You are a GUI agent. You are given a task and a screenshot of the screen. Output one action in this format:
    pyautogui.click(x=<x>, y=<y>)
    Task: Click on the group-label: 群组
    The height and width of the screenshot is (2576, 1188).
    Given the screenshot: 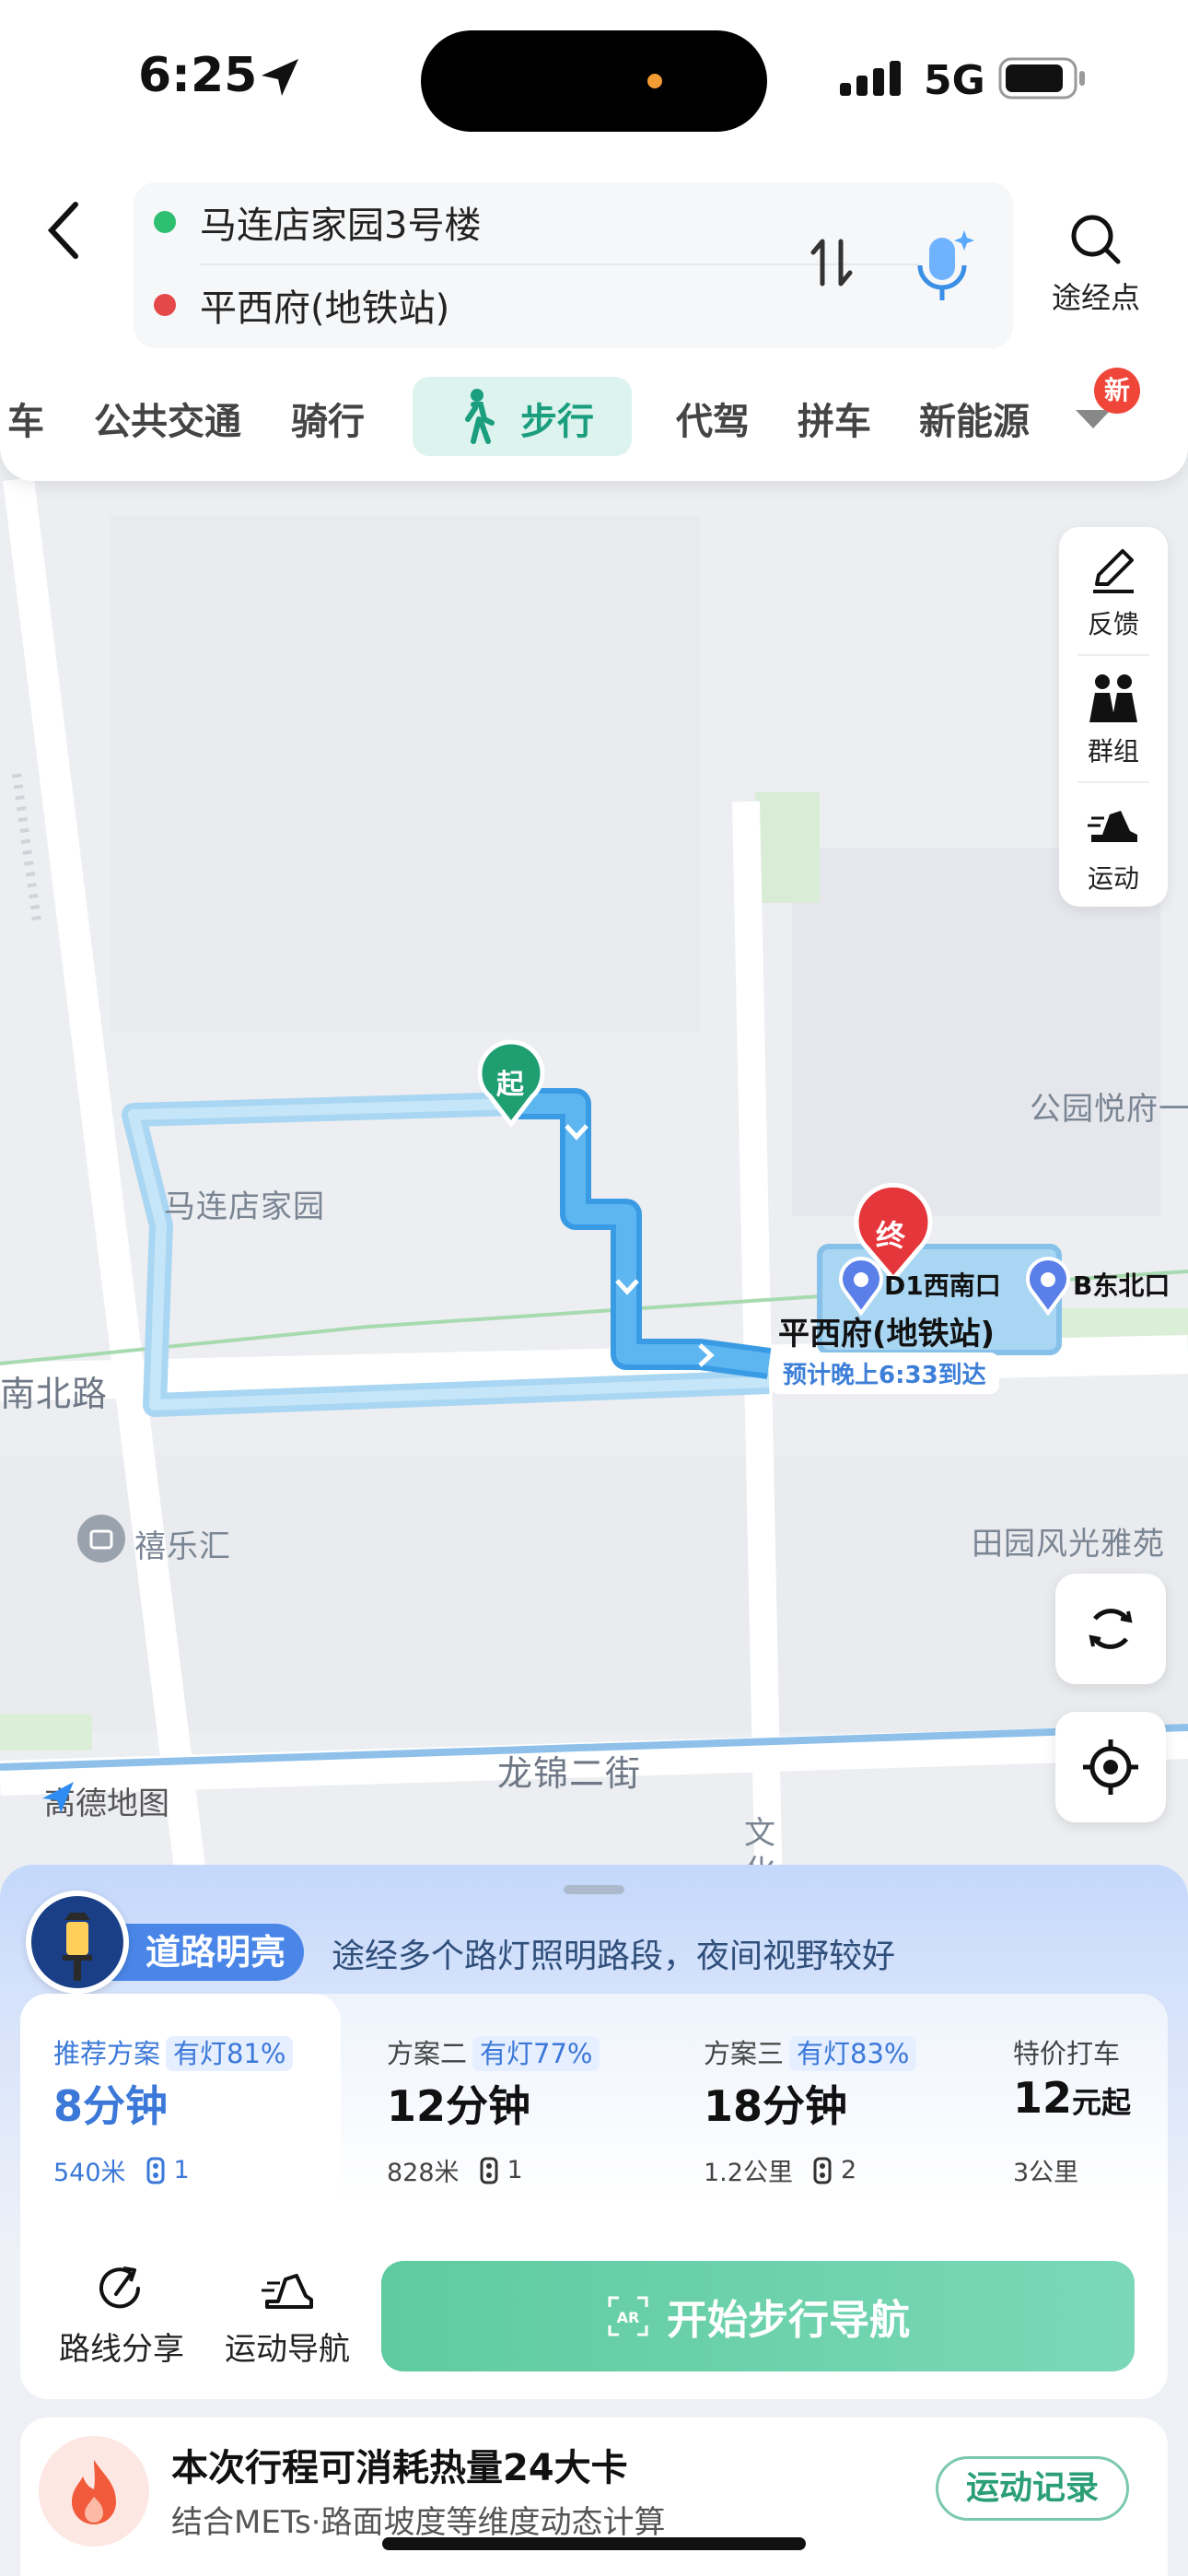 What is the action you would take?
    pyautogui.click(x=1113, y=751)
    